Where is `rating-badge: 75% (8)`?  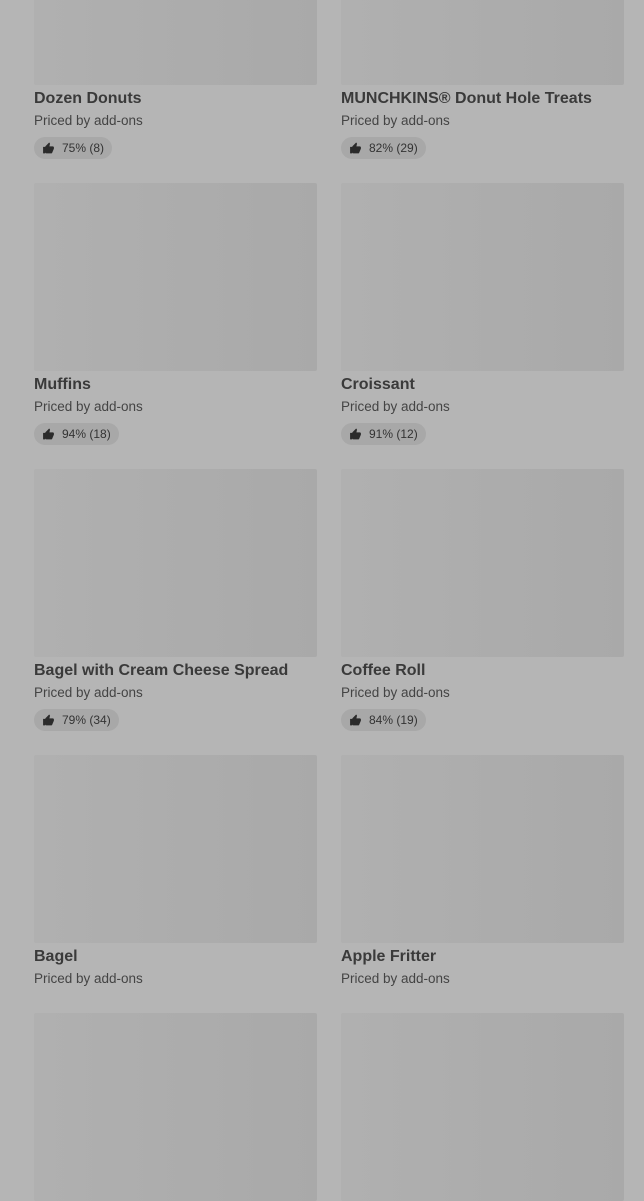 rating-badge: 75% (8) is located at coordinates (73, 148).